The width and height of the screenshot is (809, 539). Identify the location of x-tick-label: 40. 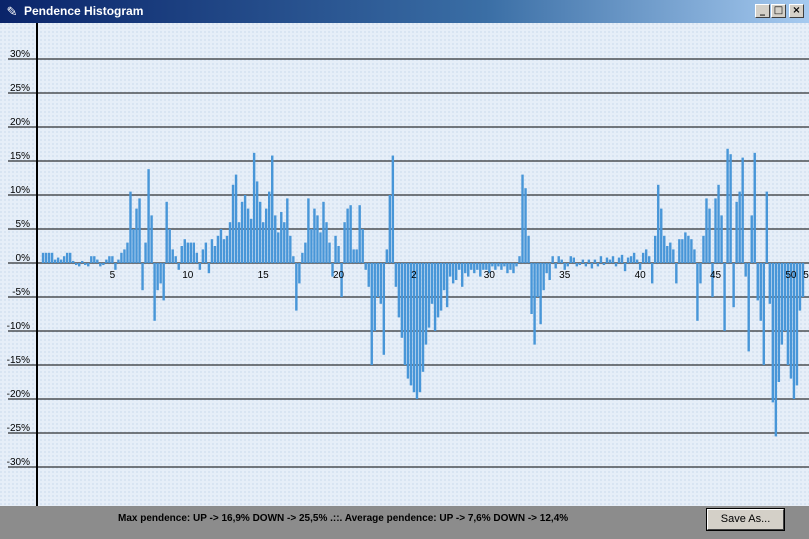
(641, 275).